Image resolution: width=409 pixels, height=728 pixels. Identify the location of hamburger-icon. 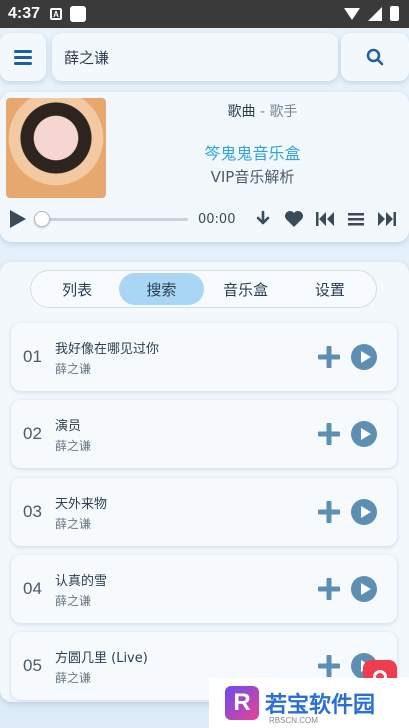
(23, 57).